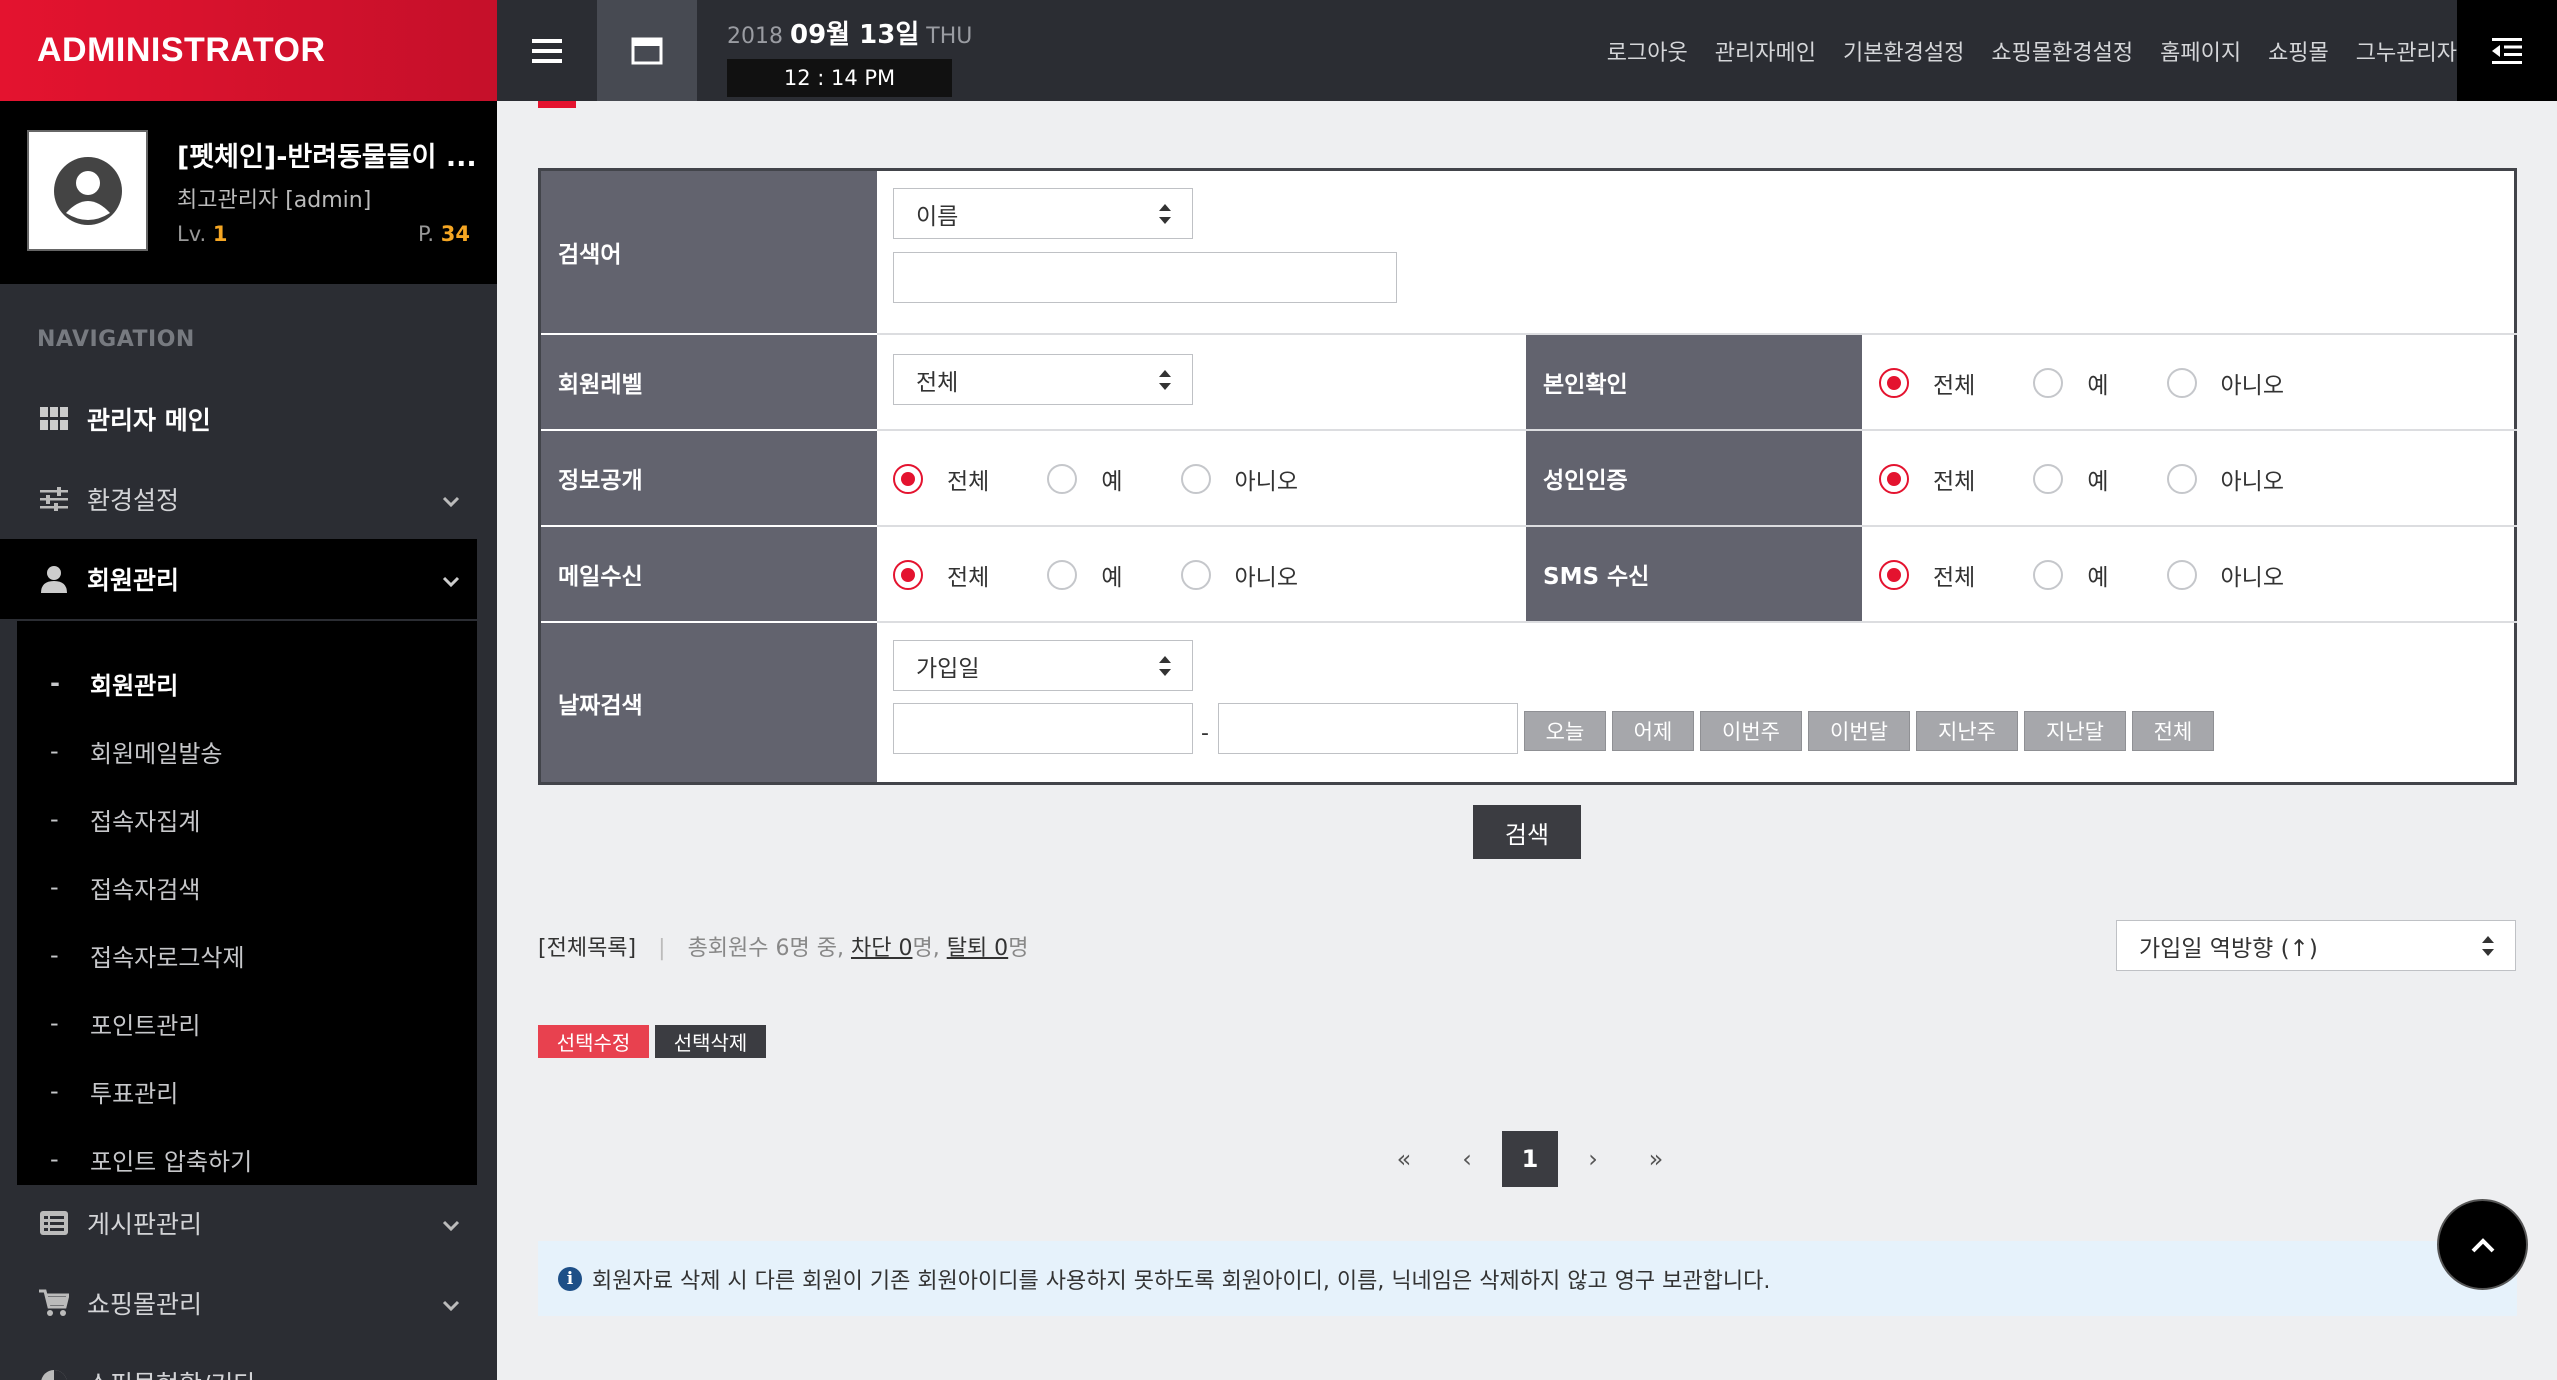 The image size is (2557, 1380). What do you see at coordinates (2075, 731) in the screenshot?
I see `date-last-month-button: 지난달` at bounding box center [2075, 731].